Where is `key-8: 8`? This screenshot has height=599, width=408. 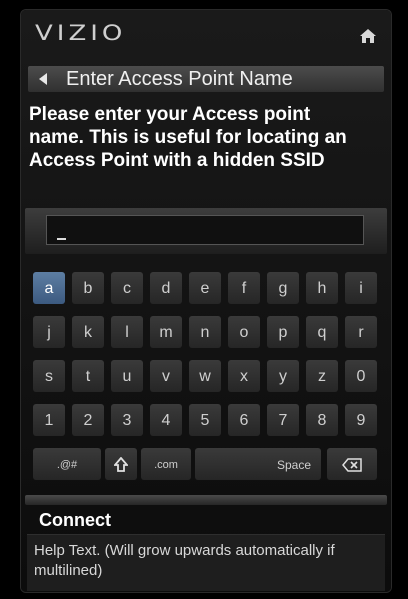 key-8: 8 is located at coordinates (322, 420).